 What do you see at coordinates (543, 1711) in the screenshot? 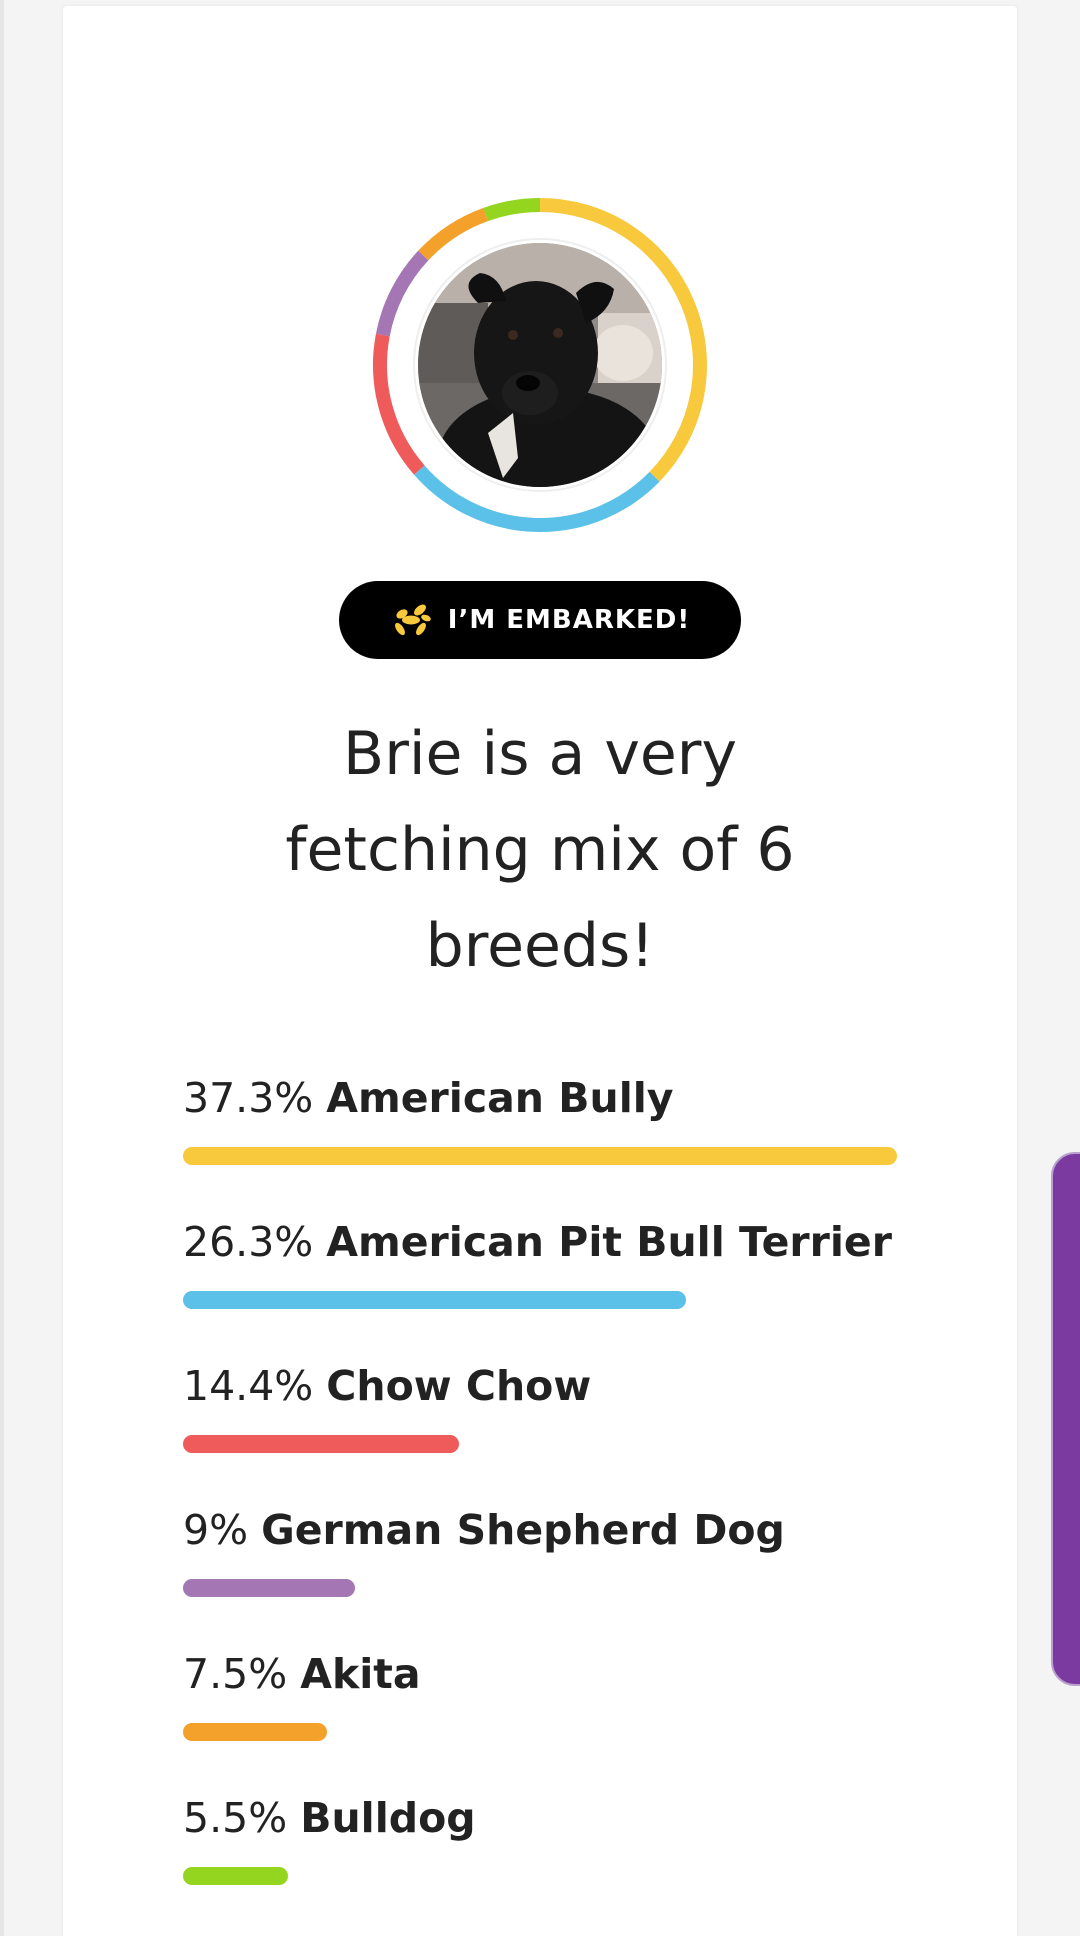
I see `breed-row: 7.5% Akita` at bounding box center [543, 1711].